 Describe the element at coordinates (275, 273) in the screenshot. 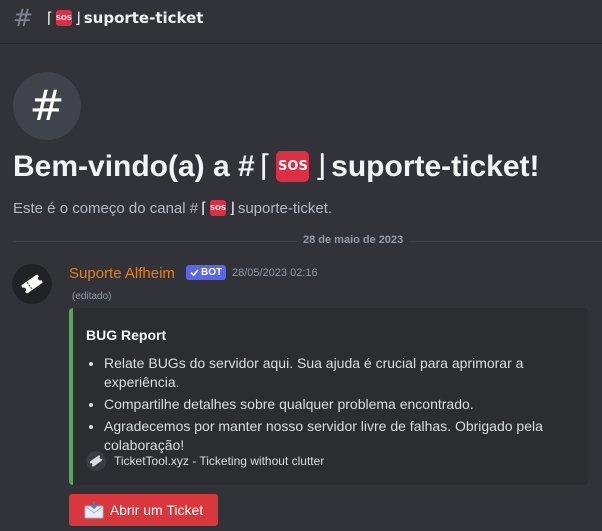

I see `message-timestamp: 28/05/2023 02:16` at that location.